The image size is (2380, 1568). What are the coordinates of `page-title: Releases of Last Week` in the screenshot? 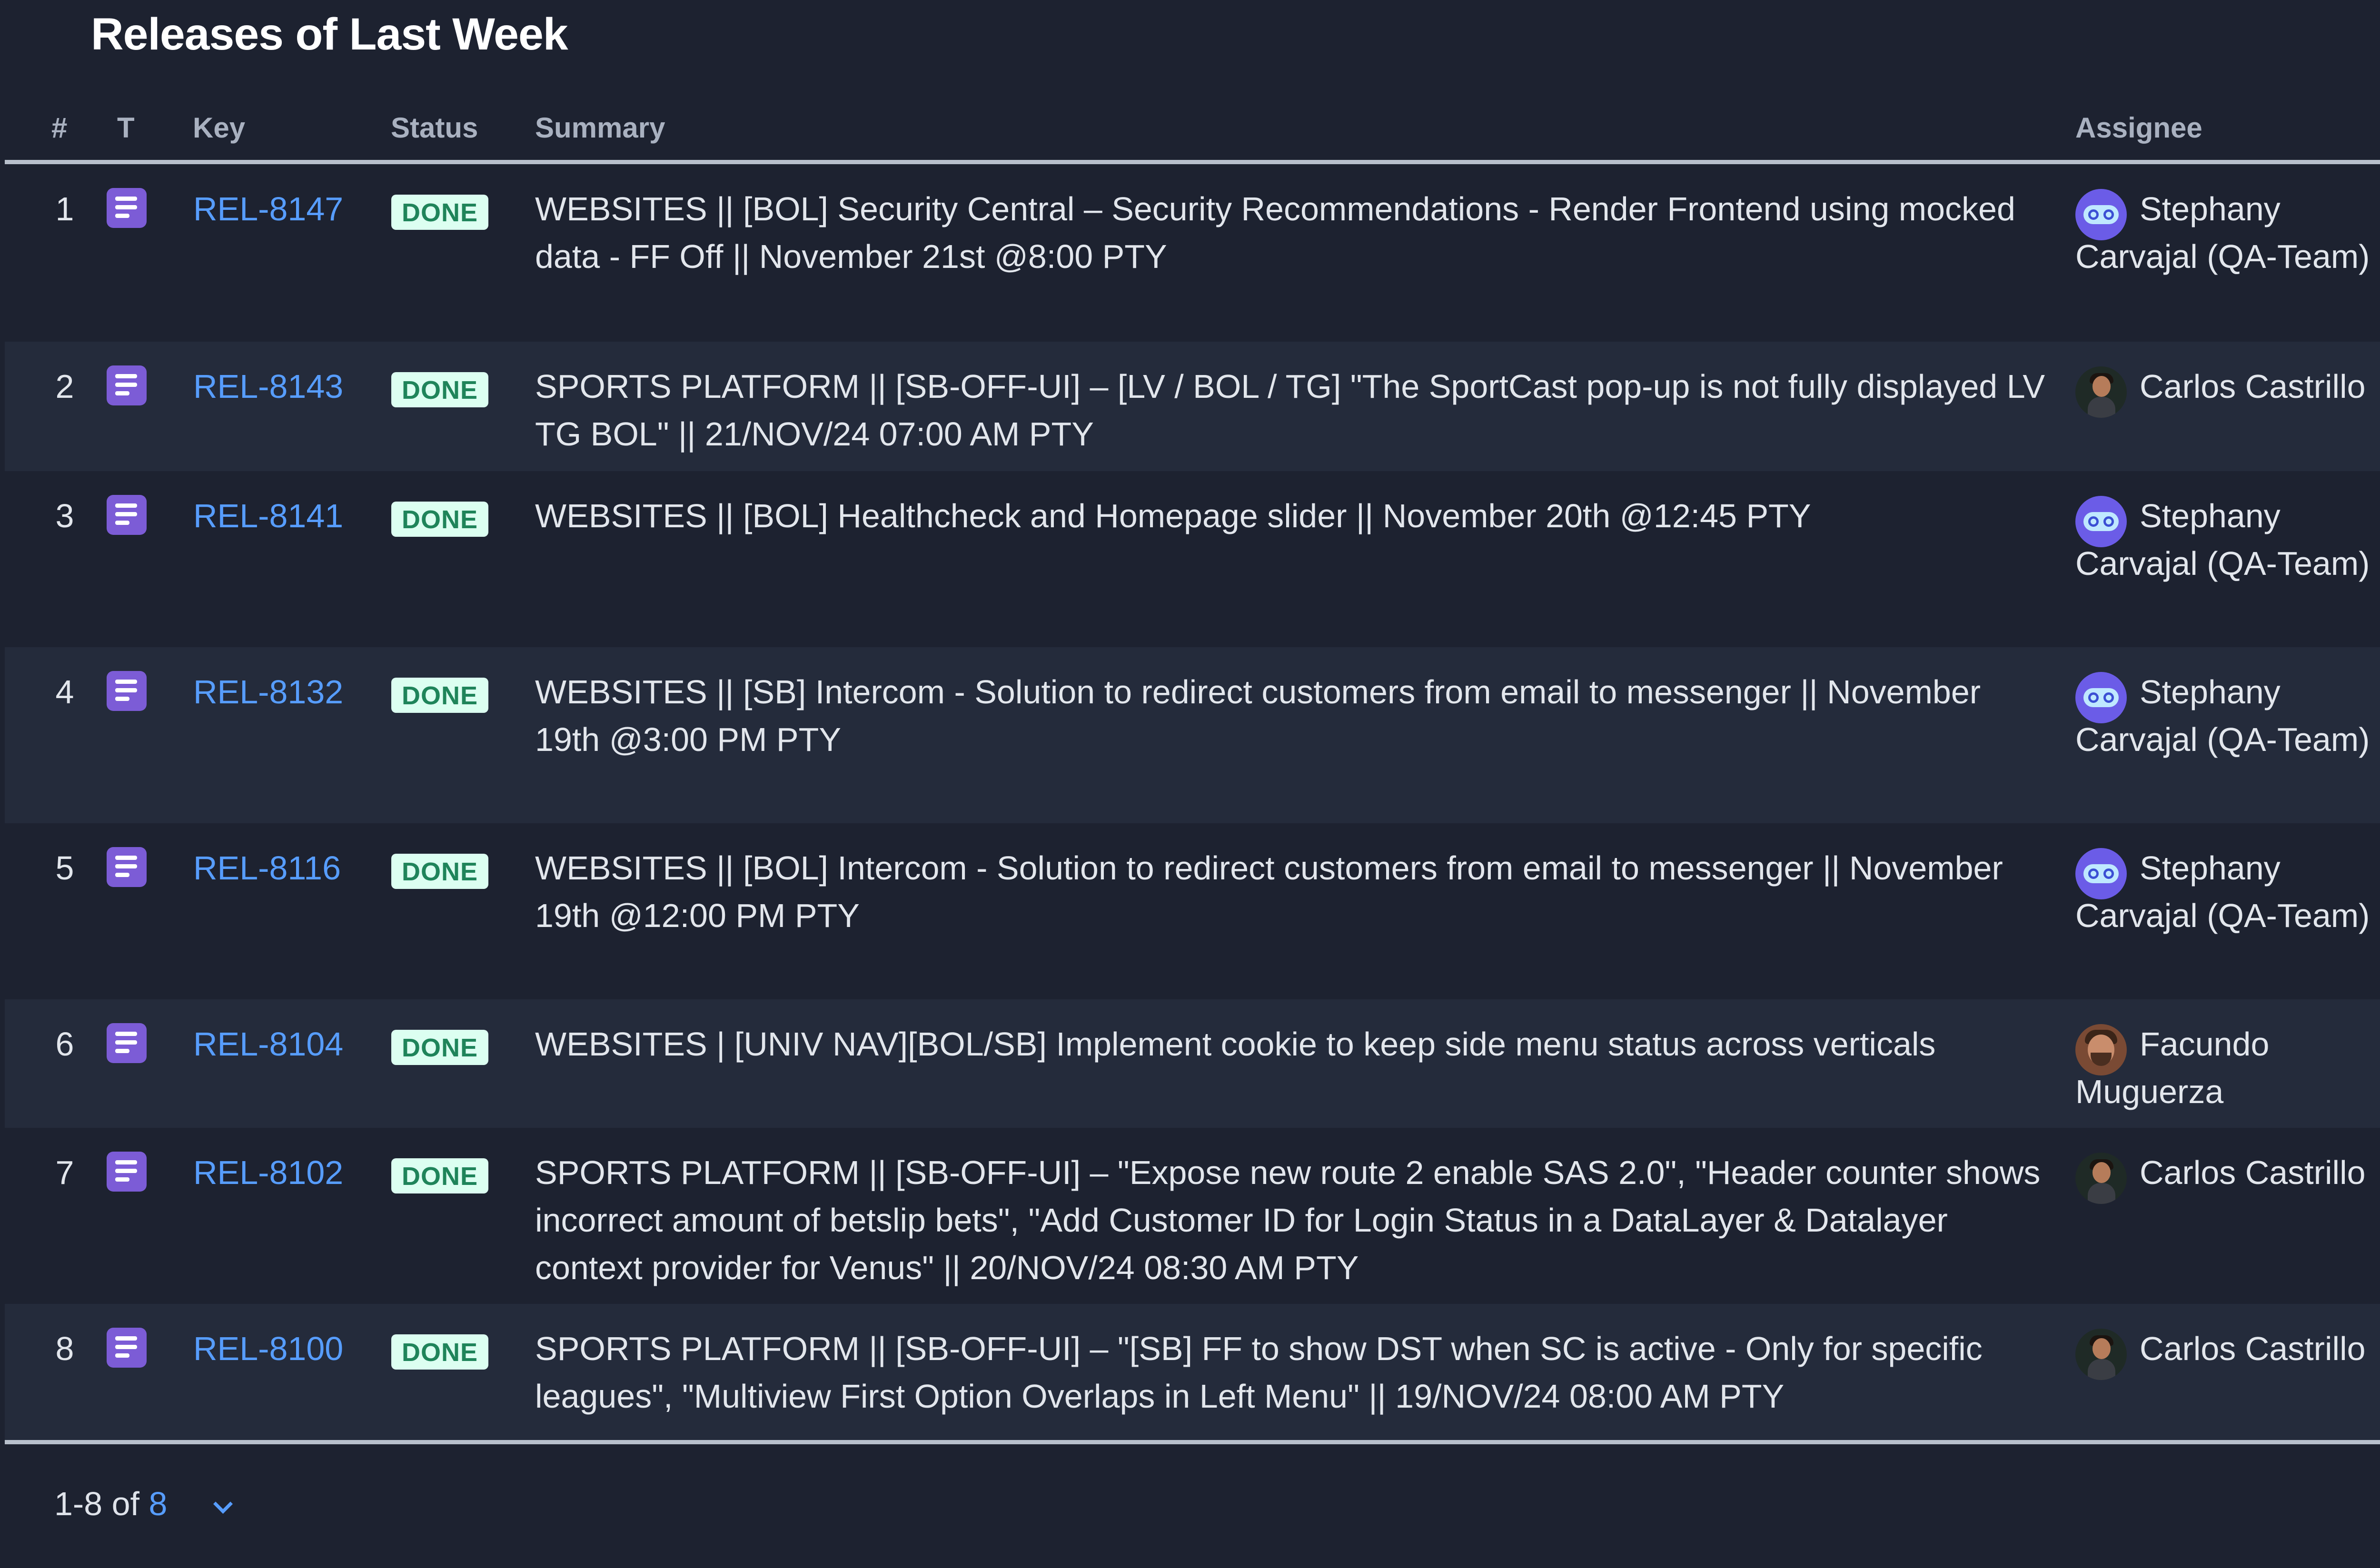 It's located at (329, 34).